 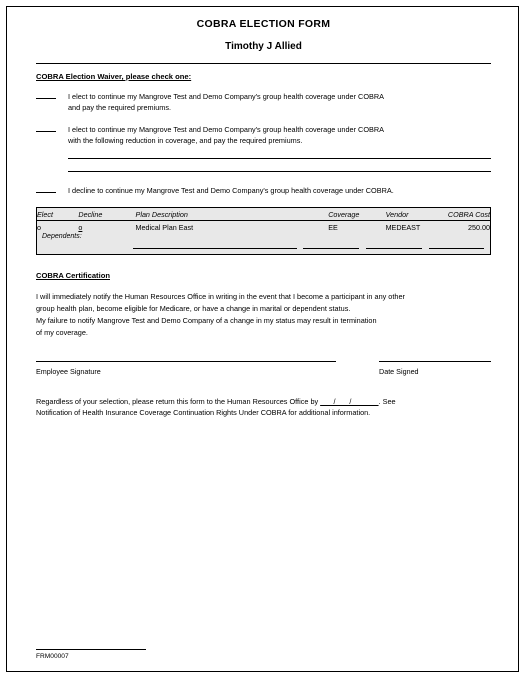 What do you see at coordinates (331, 249) in the screenshot?
I see `dependents-line-coverage` at bounding box center [331, 249].